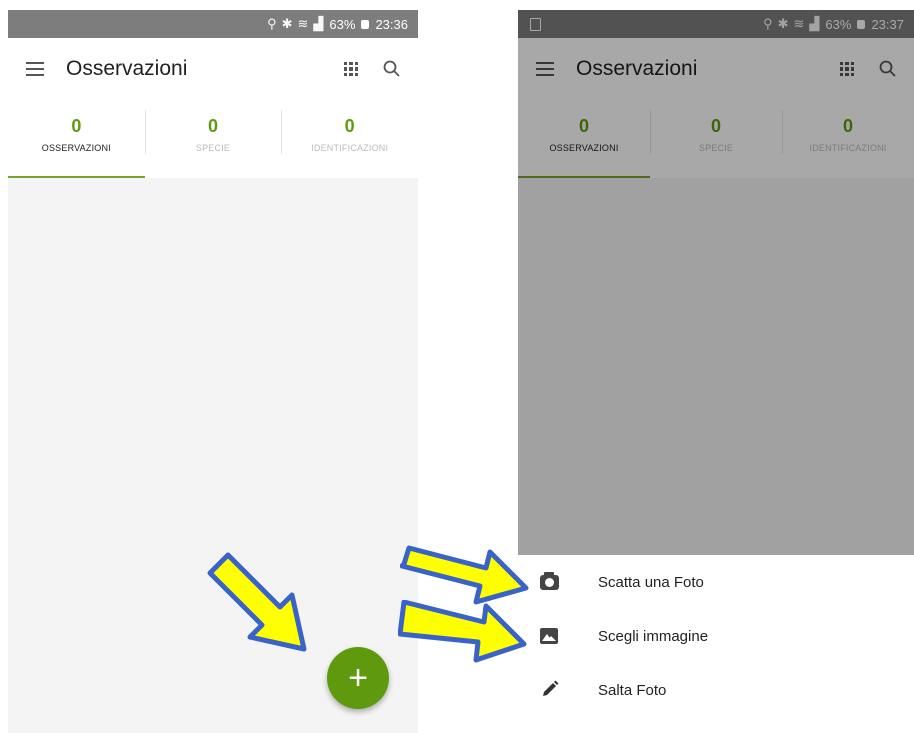 Image resolution: width=914 pixels, height=733 pixels. Describe the element at coordinates (287, 23) in the screenshot. I see `bluetooth-icon: ✱` at that location.